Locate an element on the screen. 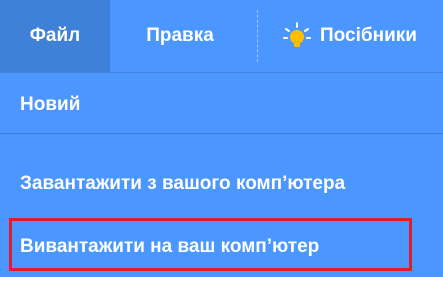  menu-file: Файл is located at coordinates (55, 36).